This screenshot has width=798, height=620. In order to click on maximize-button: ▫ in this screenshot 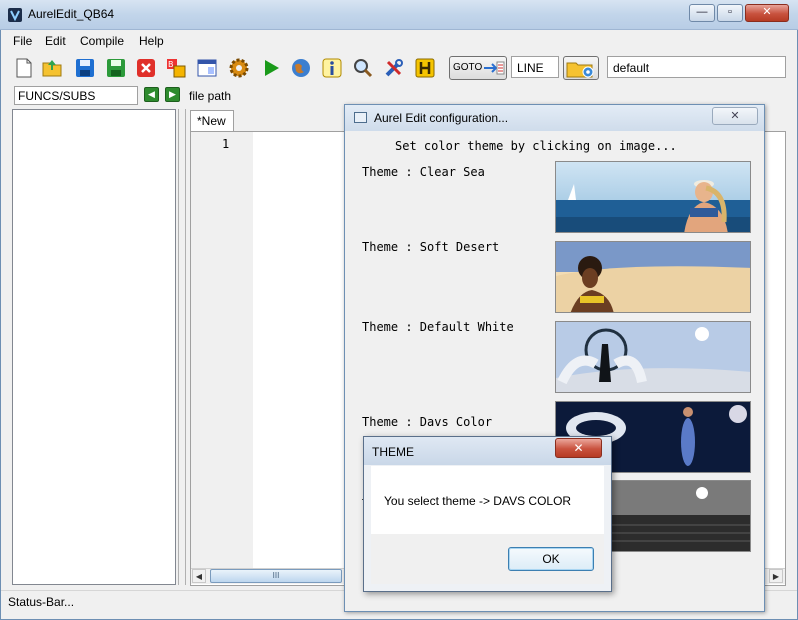, I will do `click(730, 13)`.